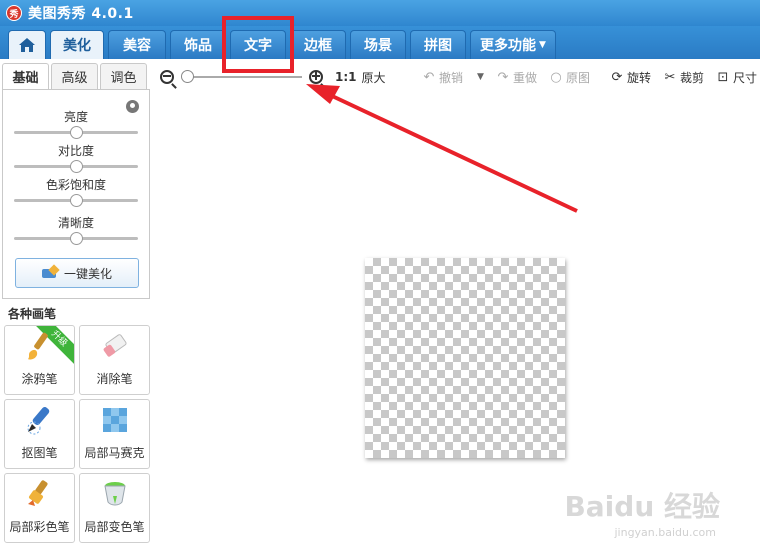  I want to click on annotation-arrow, so click(442, 148).